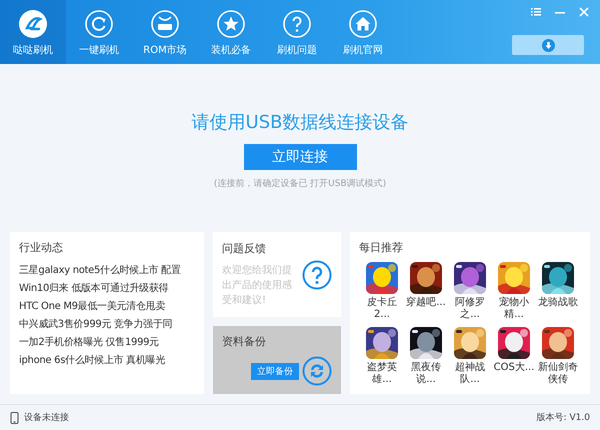 This screenshot has height=430, width=600. What do you see at coordinates (381, 247) in the screenshot?
I see `card-title: 每日推荐` at bounding box center [381, 247].